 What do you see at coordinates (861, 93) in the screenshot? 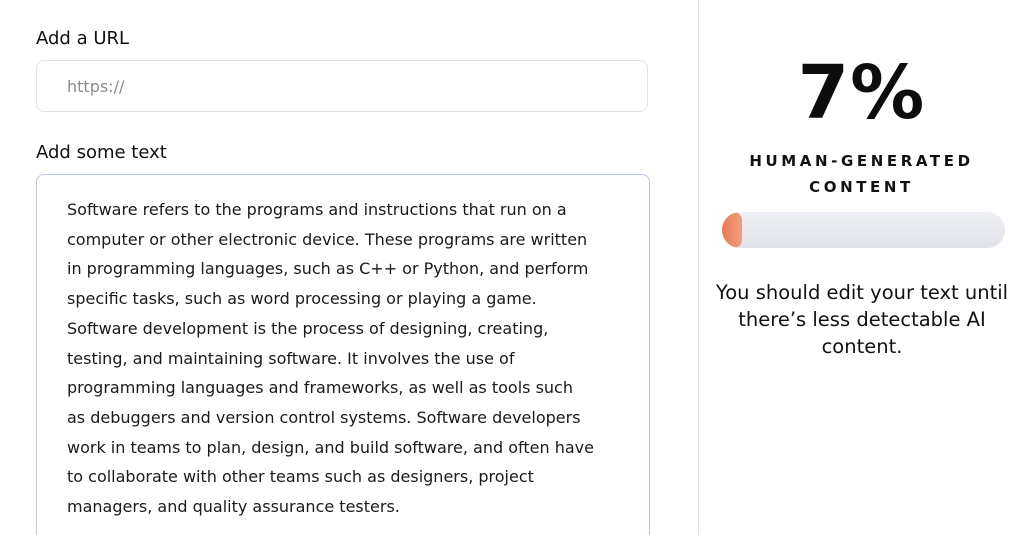
I see `score-percent: 7%` at bounding box center [861, 93].